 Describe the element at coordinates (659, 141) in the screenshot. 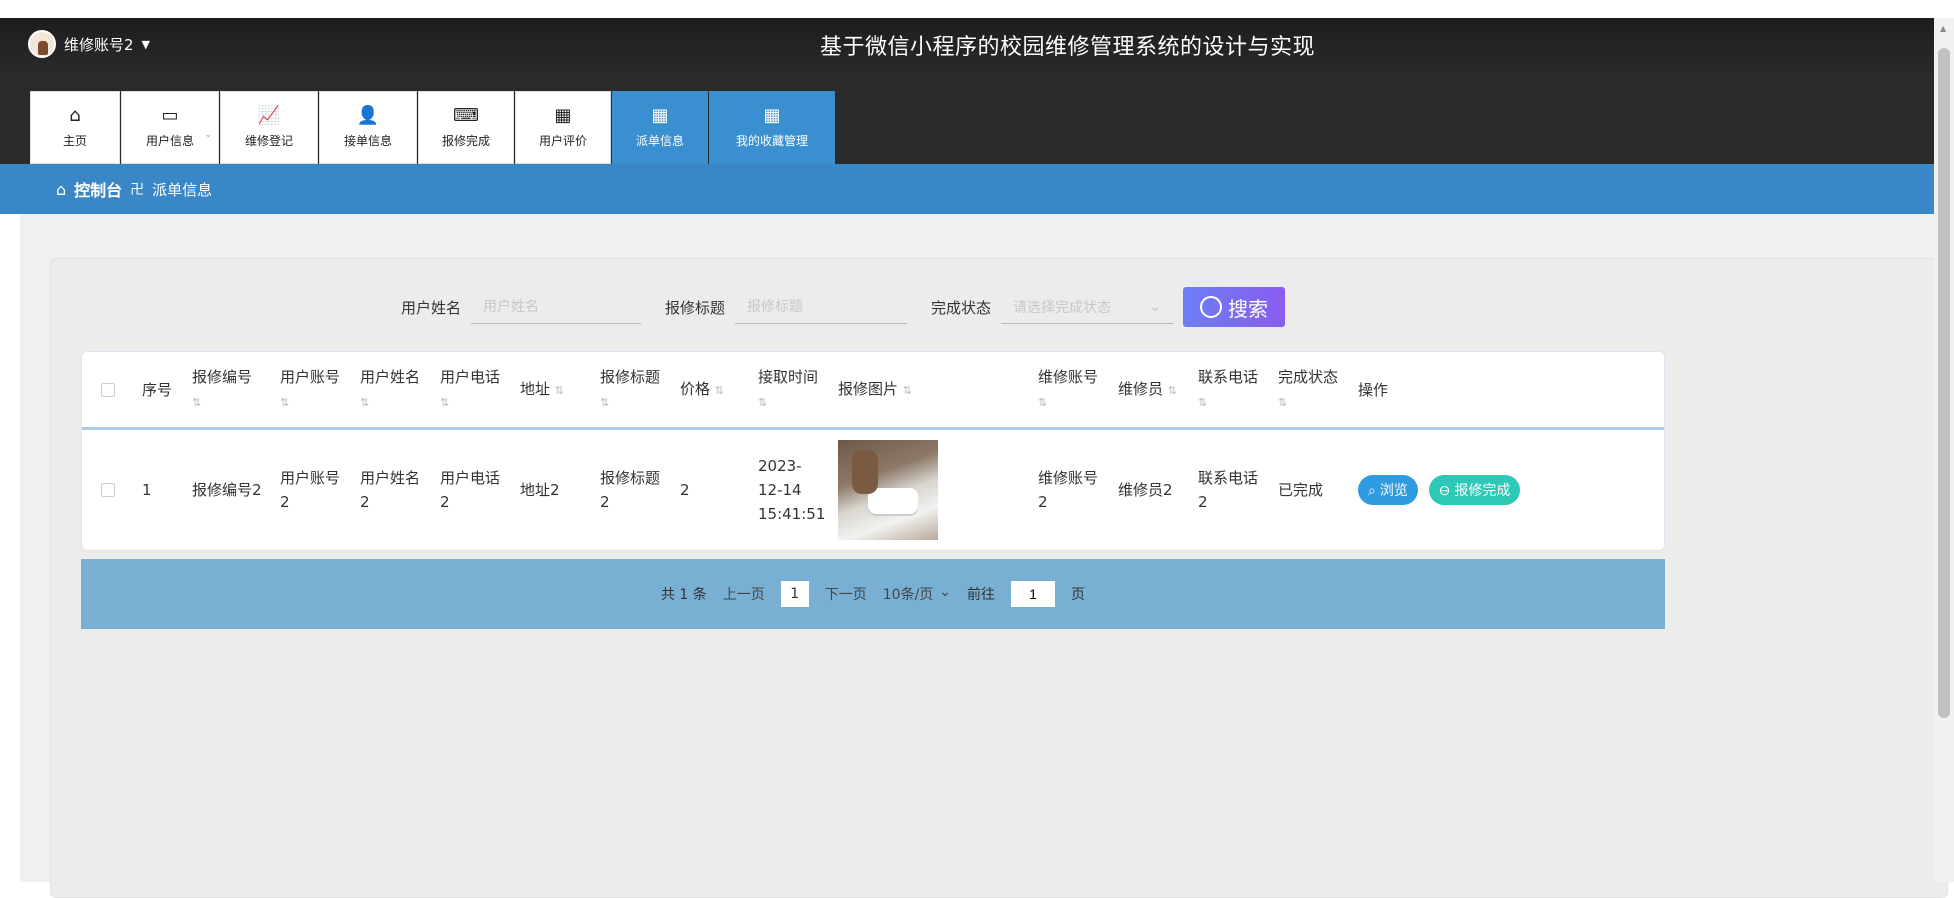

I see `tab-label: 派单信息` at that location.